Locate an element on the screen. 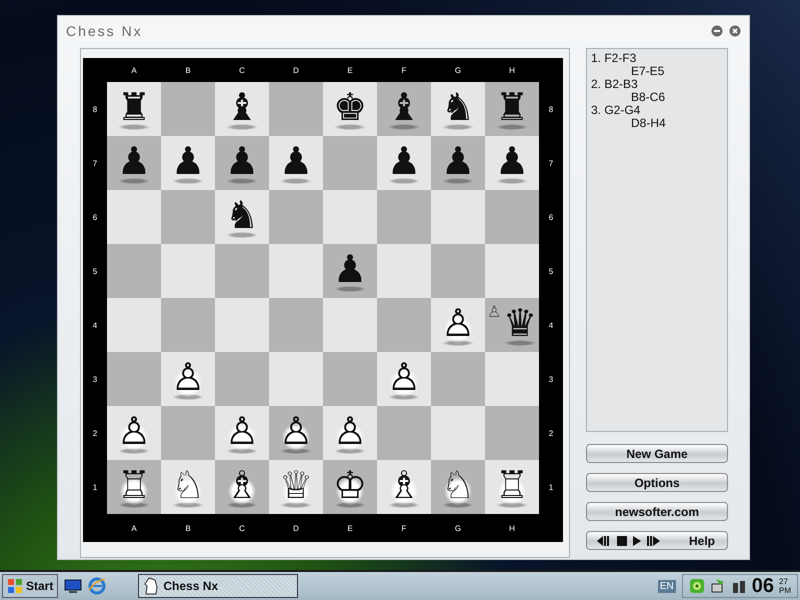  rank-label: 8 is located at coordinates (551, 110).